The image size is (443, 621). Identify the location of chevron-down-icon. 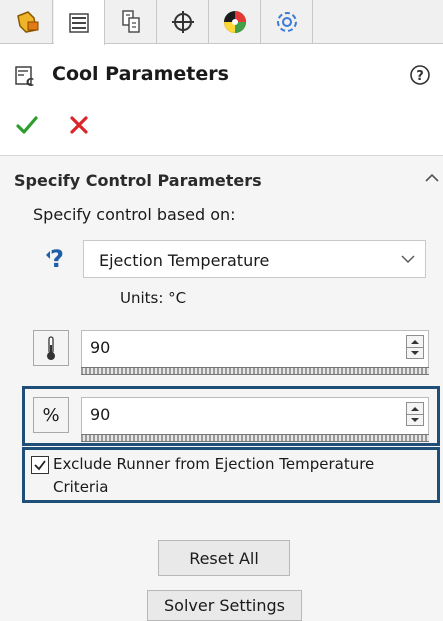
(408, 259).